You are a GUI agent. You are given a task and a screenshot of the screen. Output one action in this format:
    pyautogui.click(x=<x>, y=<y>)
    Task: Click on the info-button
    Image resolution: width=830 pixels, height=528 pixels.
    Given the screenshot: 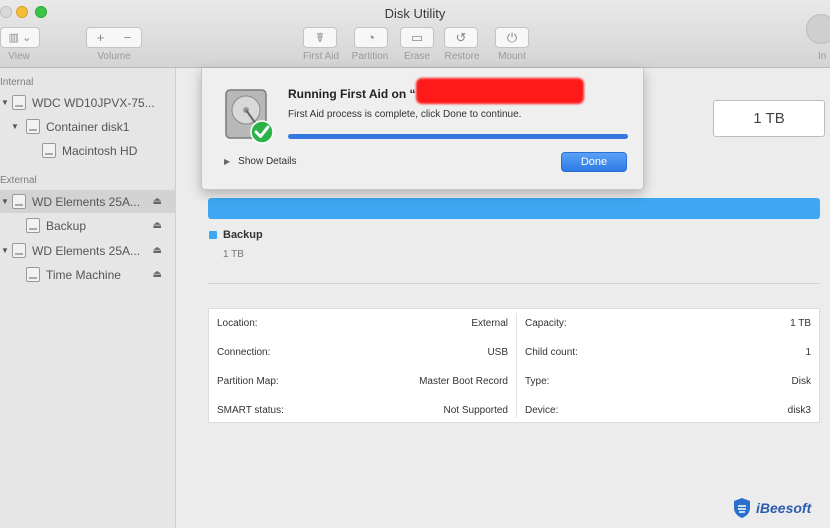 What is the action you would take?
    pyautogui.click(x=818, y=29)
    